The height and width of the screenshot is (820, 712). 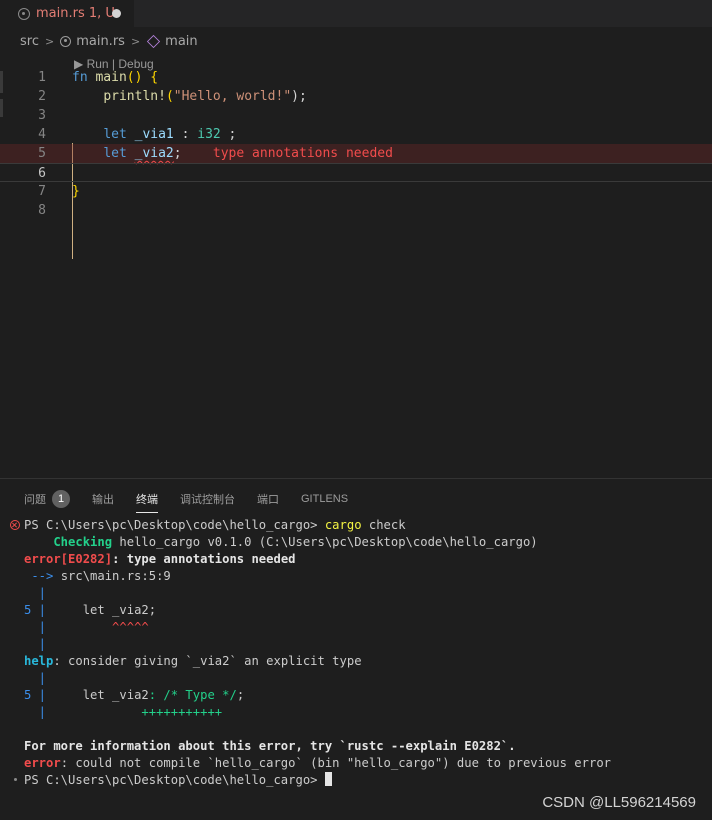 What do you see at coordinates (42, 763) in the screenshot?
I see `error-label: error` at bounding box center [42, 763].